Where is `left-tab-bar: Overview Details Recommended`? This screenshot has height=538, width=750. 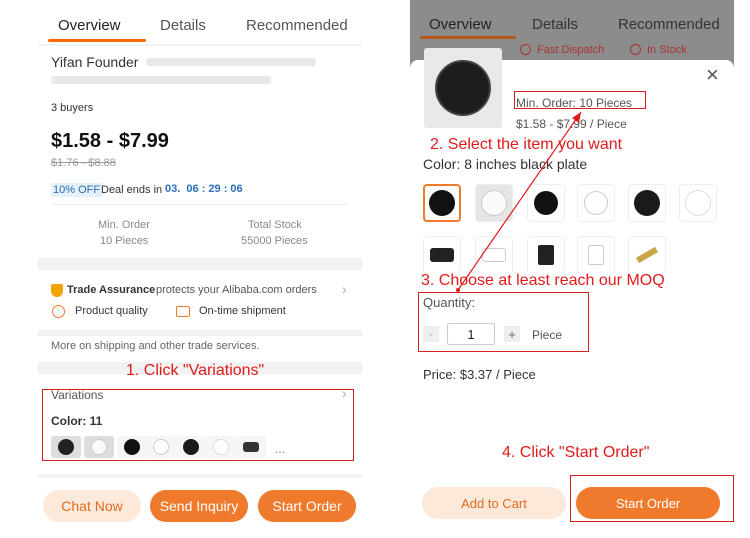
left-tab-bar: Overview Details Recommended is located at coordinates (200, 22).